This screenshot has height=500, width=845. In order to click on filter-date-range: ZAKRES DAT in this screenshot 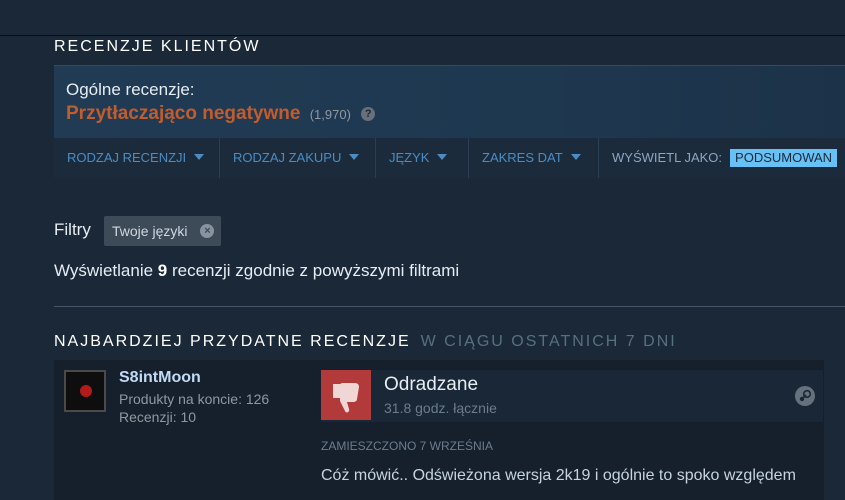, I will do `click(534, 158)`.